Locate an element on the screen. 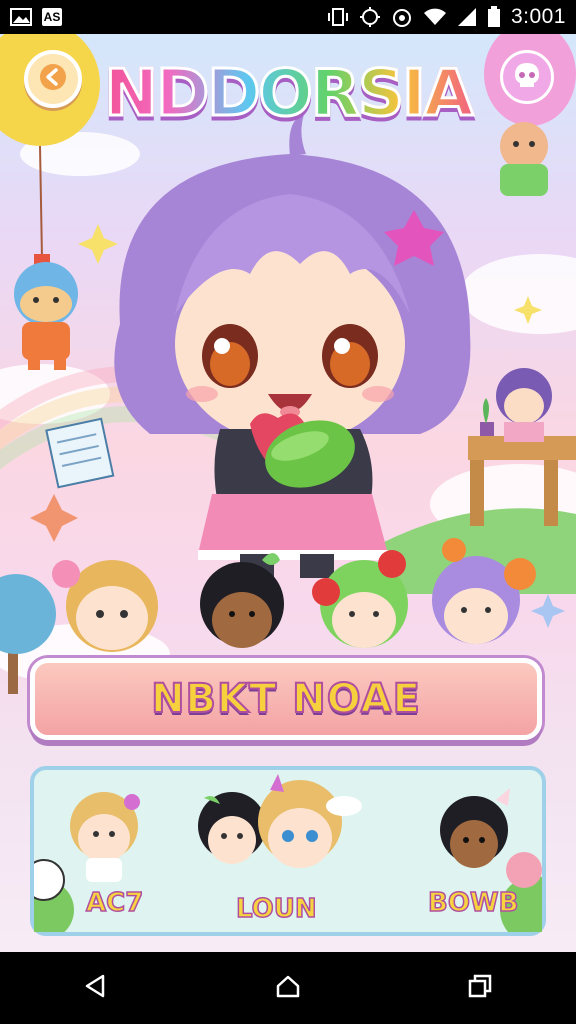 Image resolution: width=576 pixels, height=1024 pixels. navigation-bar is located at coordinates (288, 988).